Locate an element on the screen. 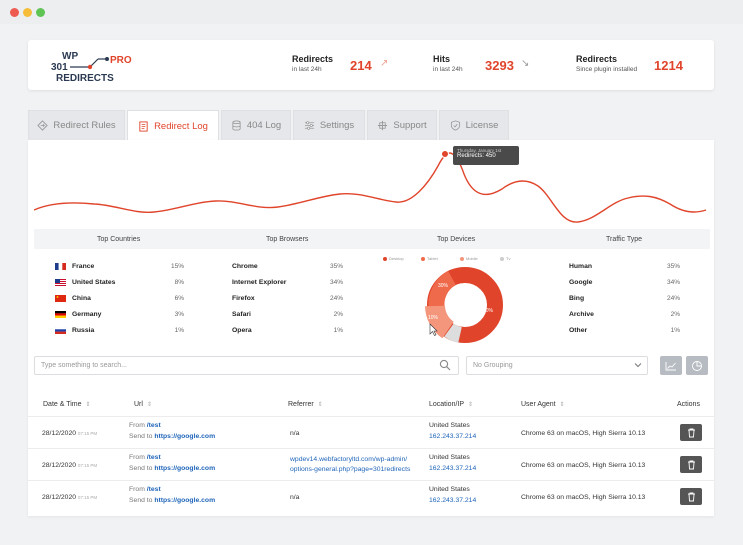  support-icon is located at coordinates (383, 125).